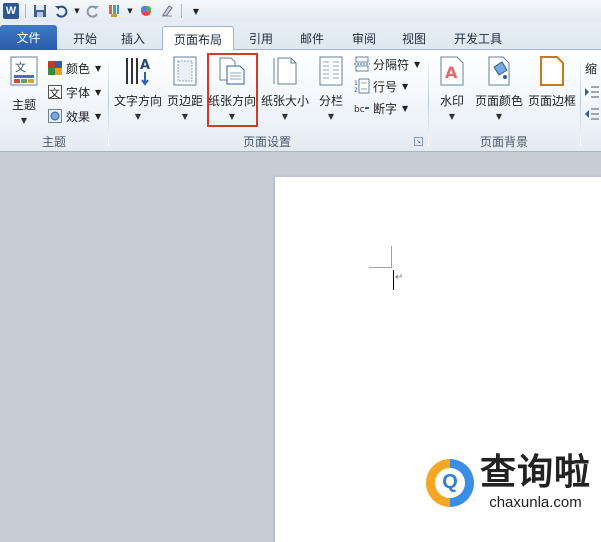 Image resolution: width=601 pixels, height=542 pixels. Describe the element at coordinates (300, 11) in the screenshot. I see `quick-access-toolbar: W ▼ ▼ ▼` at that location.